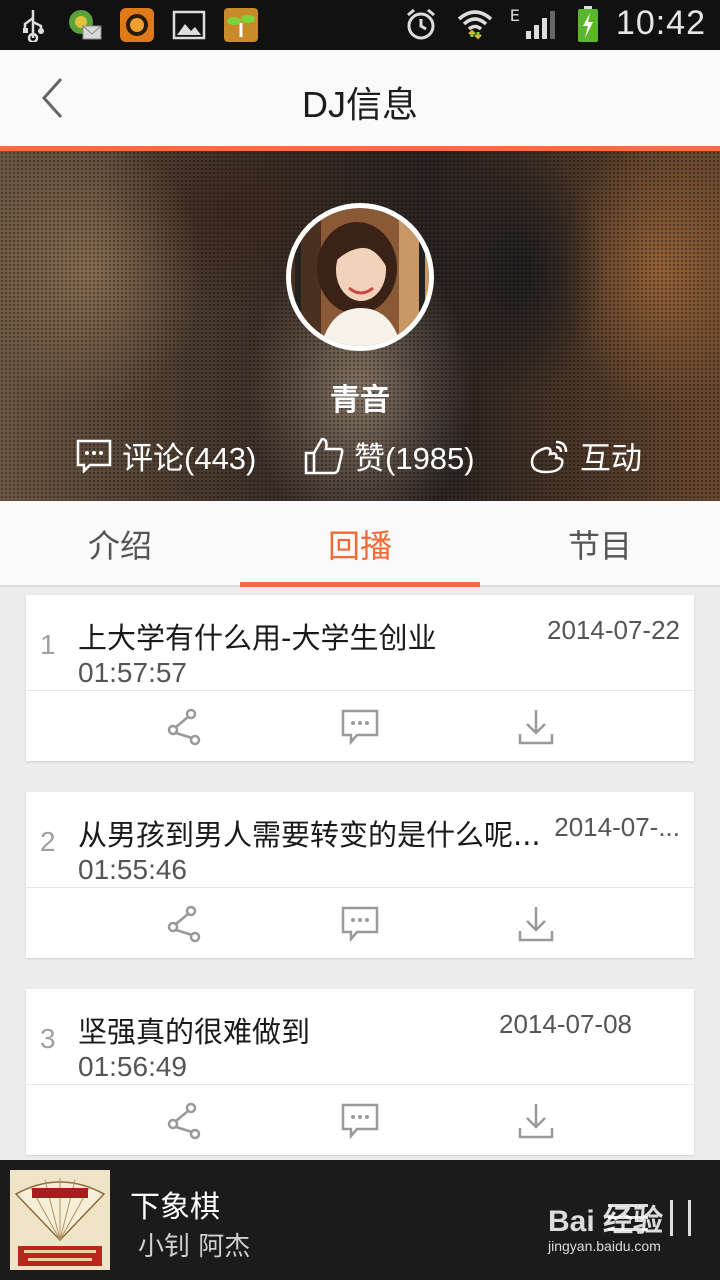 This screenshot has width=720, height=1280. What do you see at coordinates (120, 544) in the screenshot?
I see `tab-intro: 介绍` at bounding box center [120, 544].